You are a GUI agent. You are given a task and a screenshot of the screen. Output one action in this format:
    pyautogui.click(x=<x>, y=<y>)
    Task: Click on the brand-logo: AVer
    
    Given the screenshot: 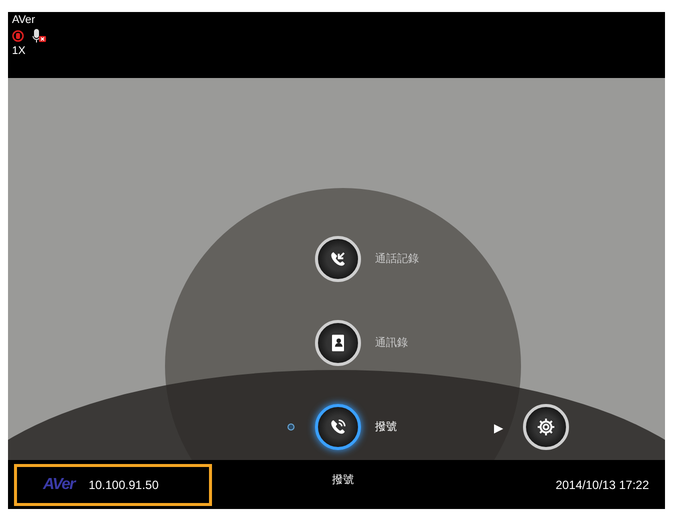 What is the action you would take?
    pyautogui.click(x=59, y=484)
    